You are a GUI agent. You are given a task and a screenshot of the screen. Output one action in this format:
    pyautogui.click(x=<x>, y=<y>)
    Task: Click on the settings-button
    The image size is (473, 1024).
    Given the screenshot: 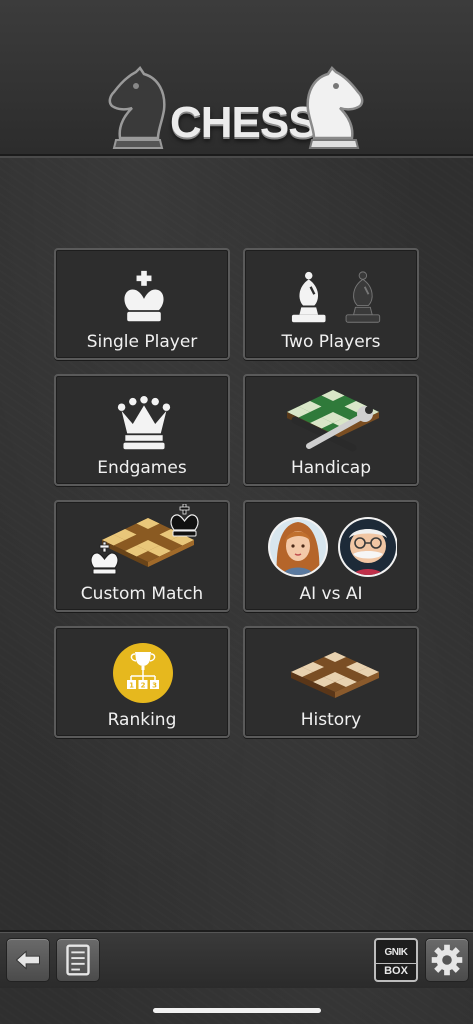 What is the action you would take?
    pyautogui.click(x=447, y=960)
    